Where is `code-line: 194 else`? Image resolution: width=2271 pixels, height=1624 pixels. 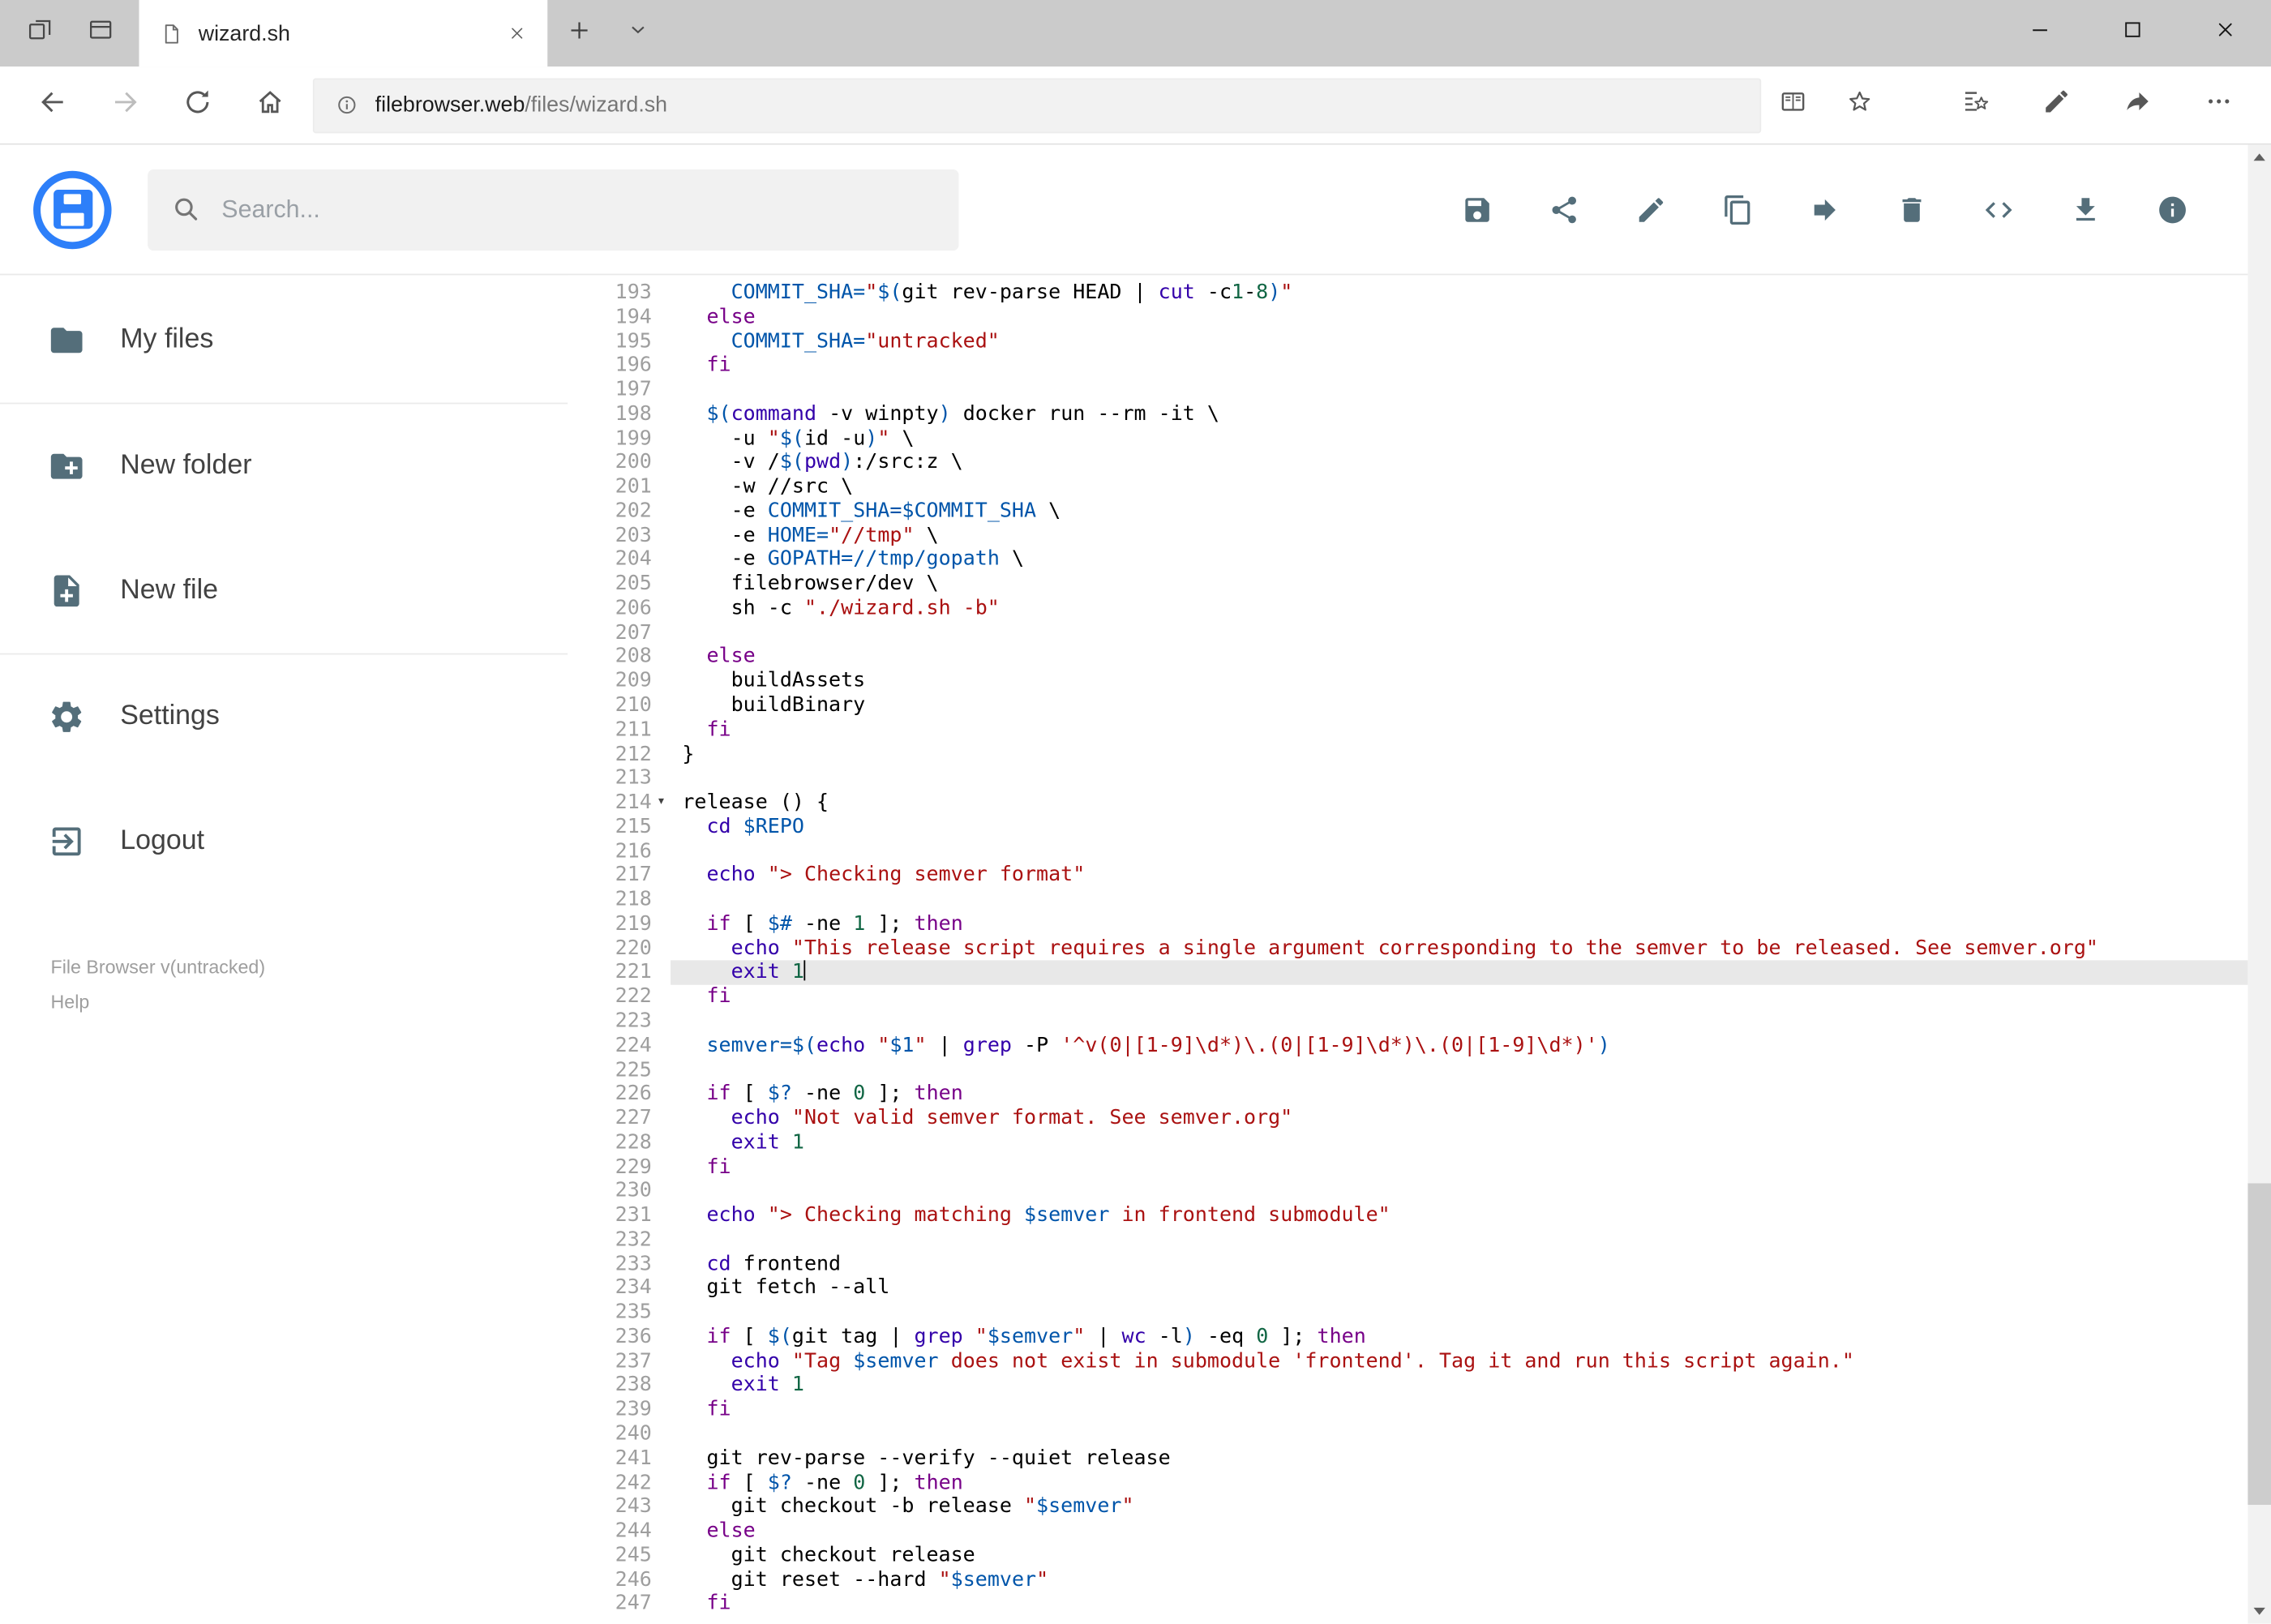 code-line: 194 else is located at coordinates (1407, 318).